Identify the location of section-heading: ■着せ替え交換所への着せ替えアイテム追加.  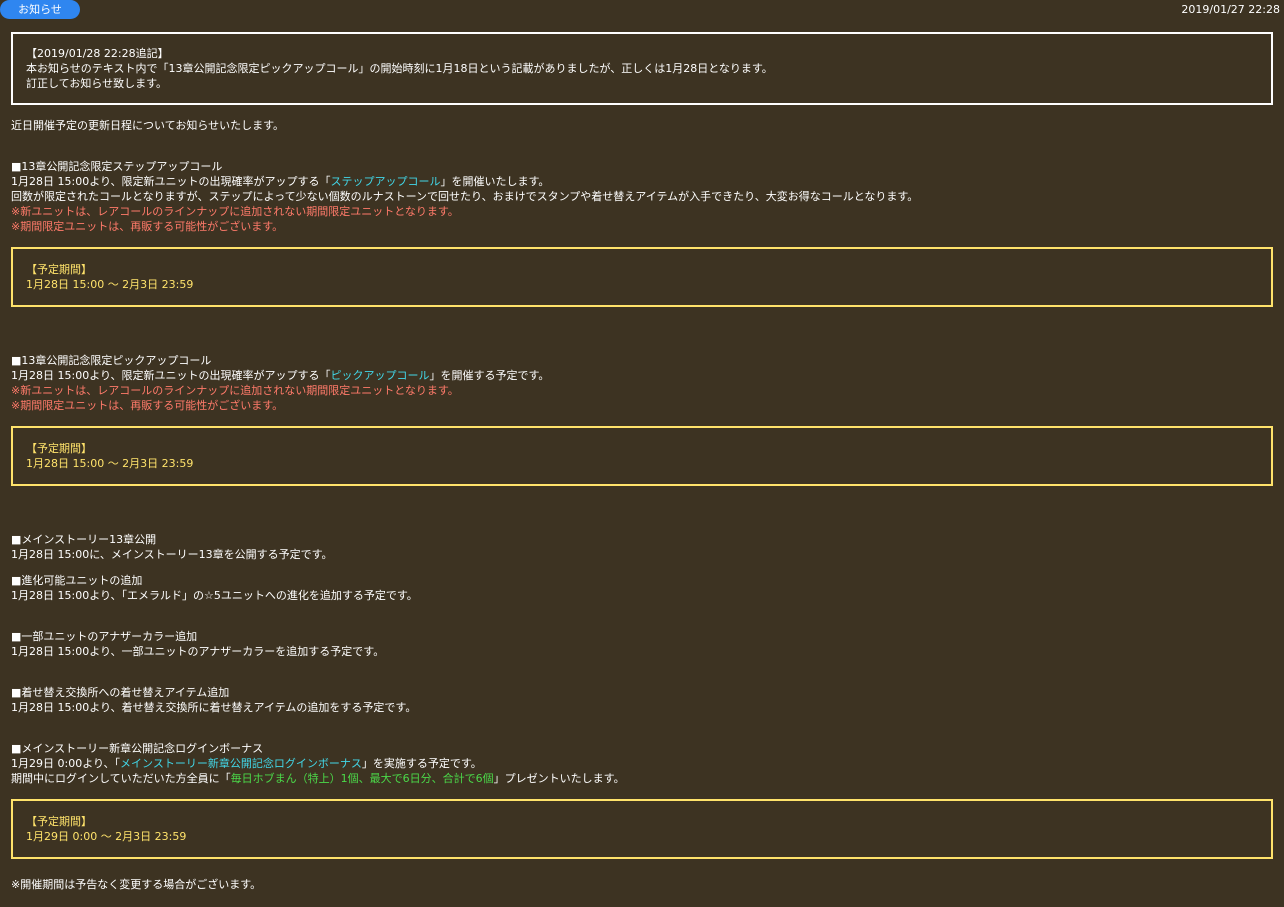
(120, 692).